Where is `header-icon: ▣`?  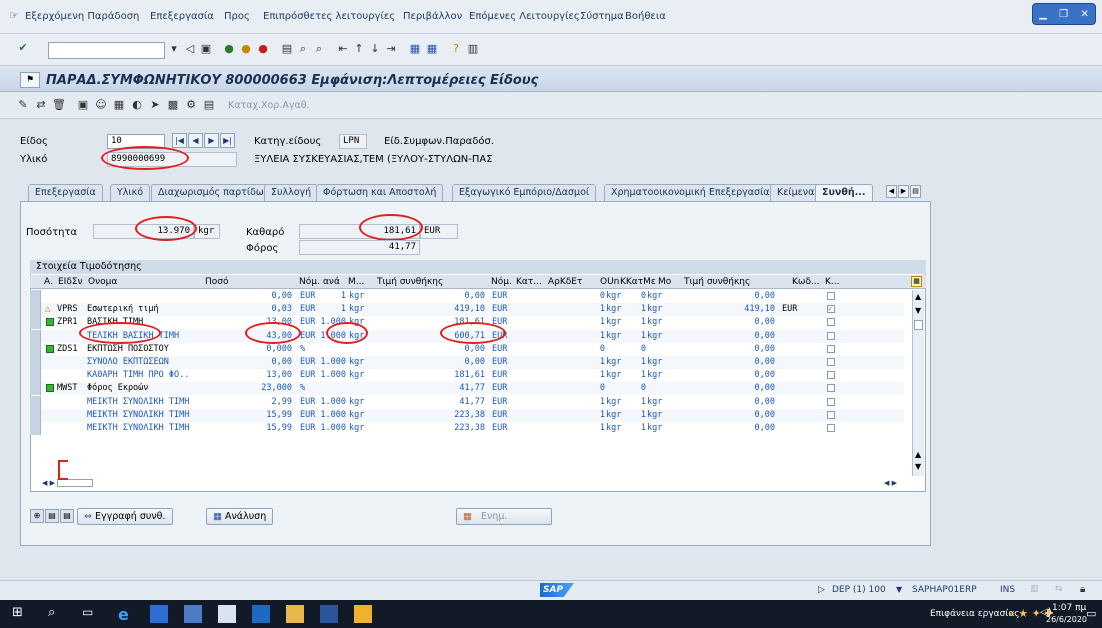
header-icon: ▣ is located at coordinates (83, 105).